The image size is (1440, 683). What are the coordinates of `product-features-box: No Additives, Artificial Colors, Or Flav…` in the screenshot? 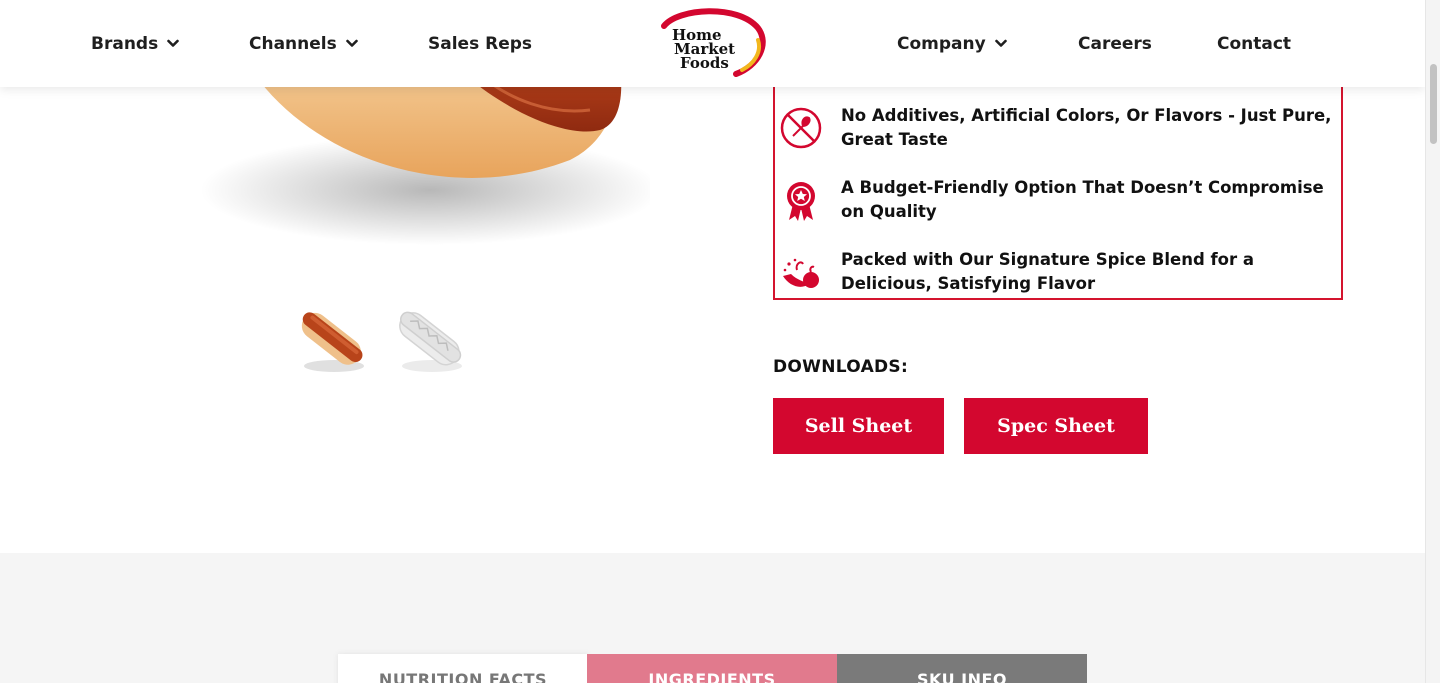 It's located at (1058, 192).